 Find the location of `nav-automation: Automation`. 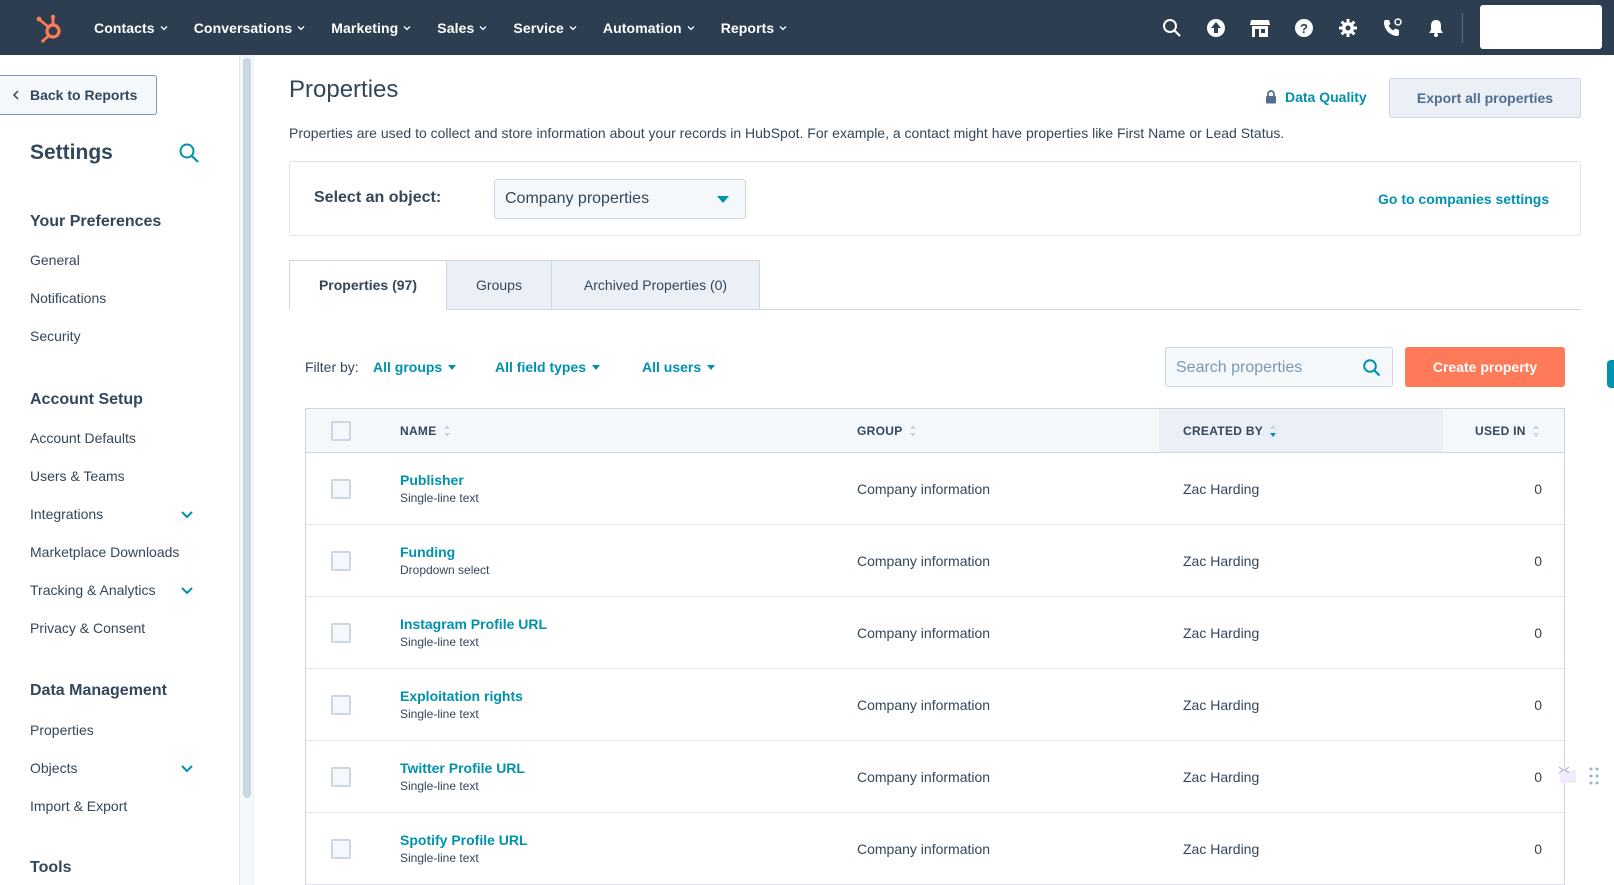

nav-automation: Automation is located at coordinates (649, 28).